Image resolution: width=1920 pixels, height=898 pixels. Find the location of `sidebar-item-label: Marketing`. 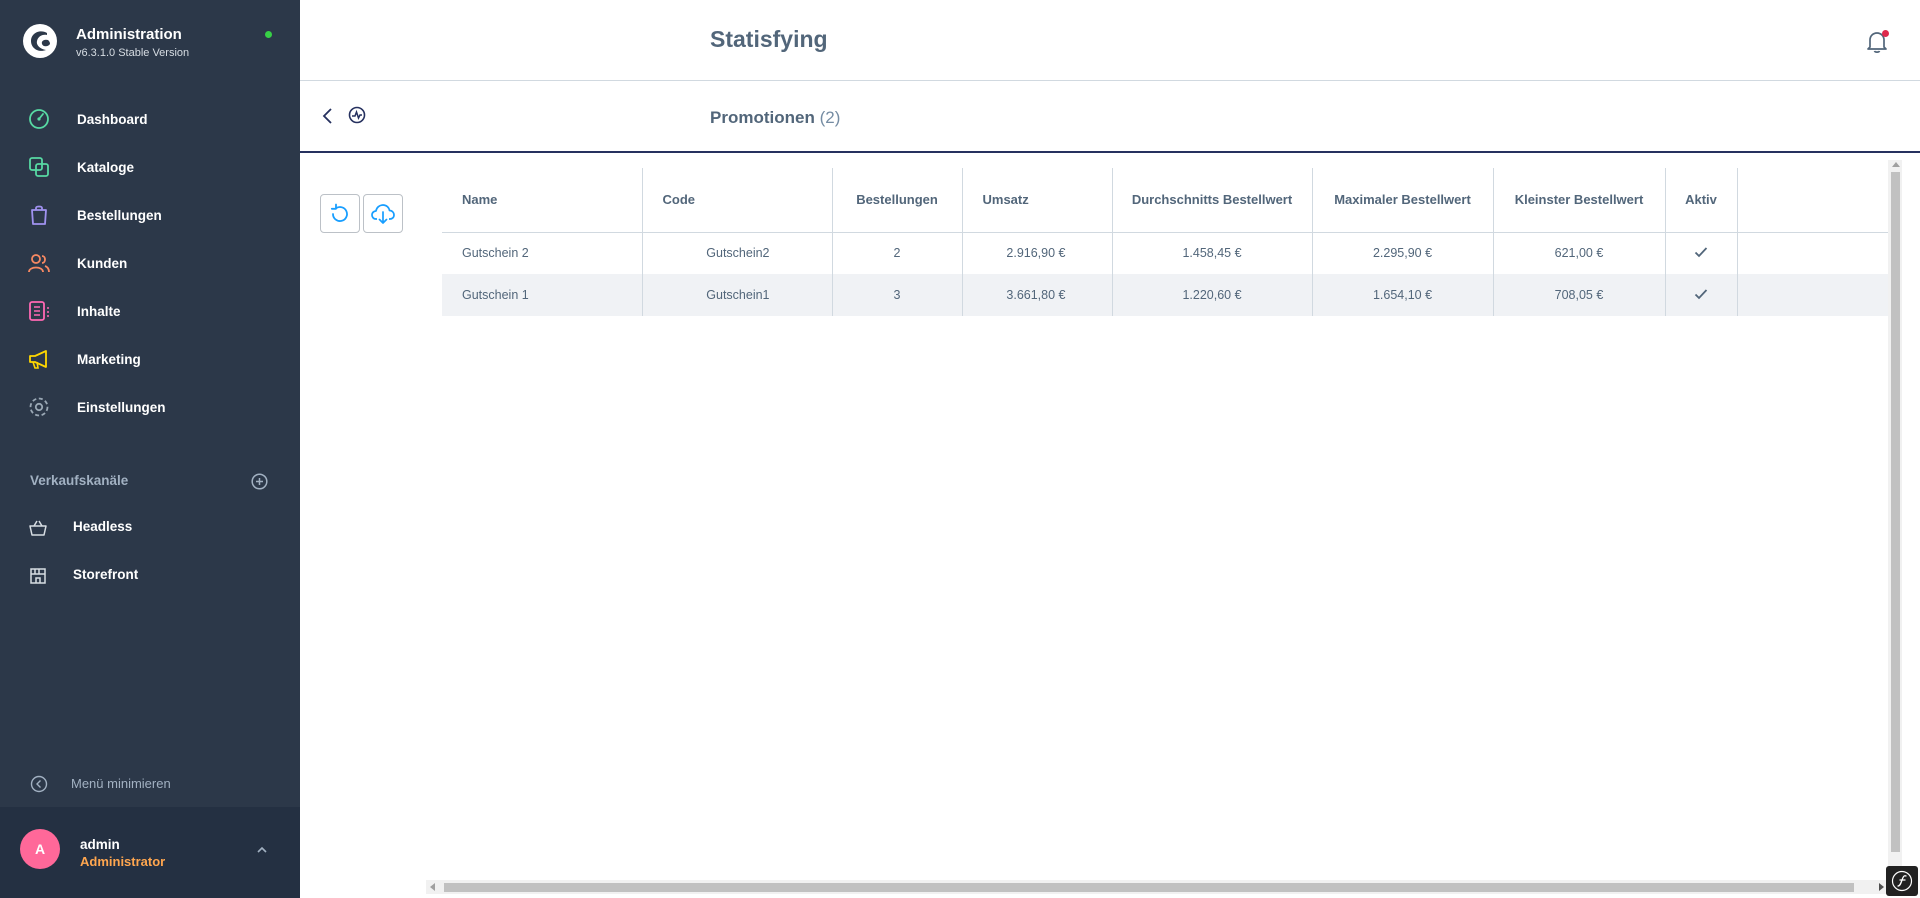

sidebar-item-label: Marketing is located at coordinates (109, 359).